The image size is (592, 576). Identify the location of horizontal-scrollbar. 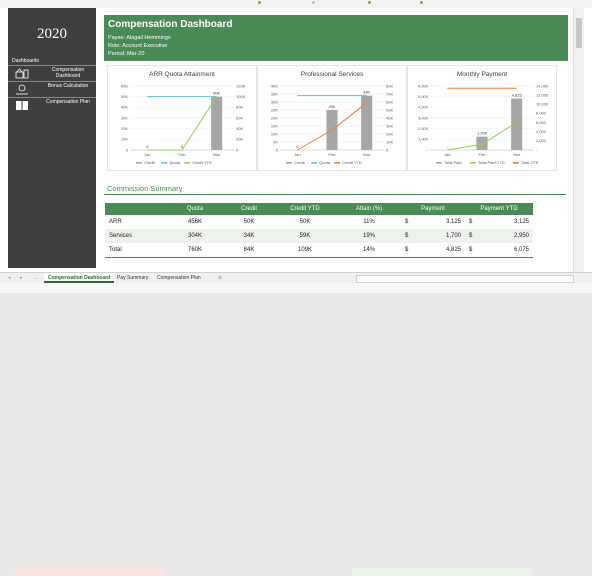
(465, 279).